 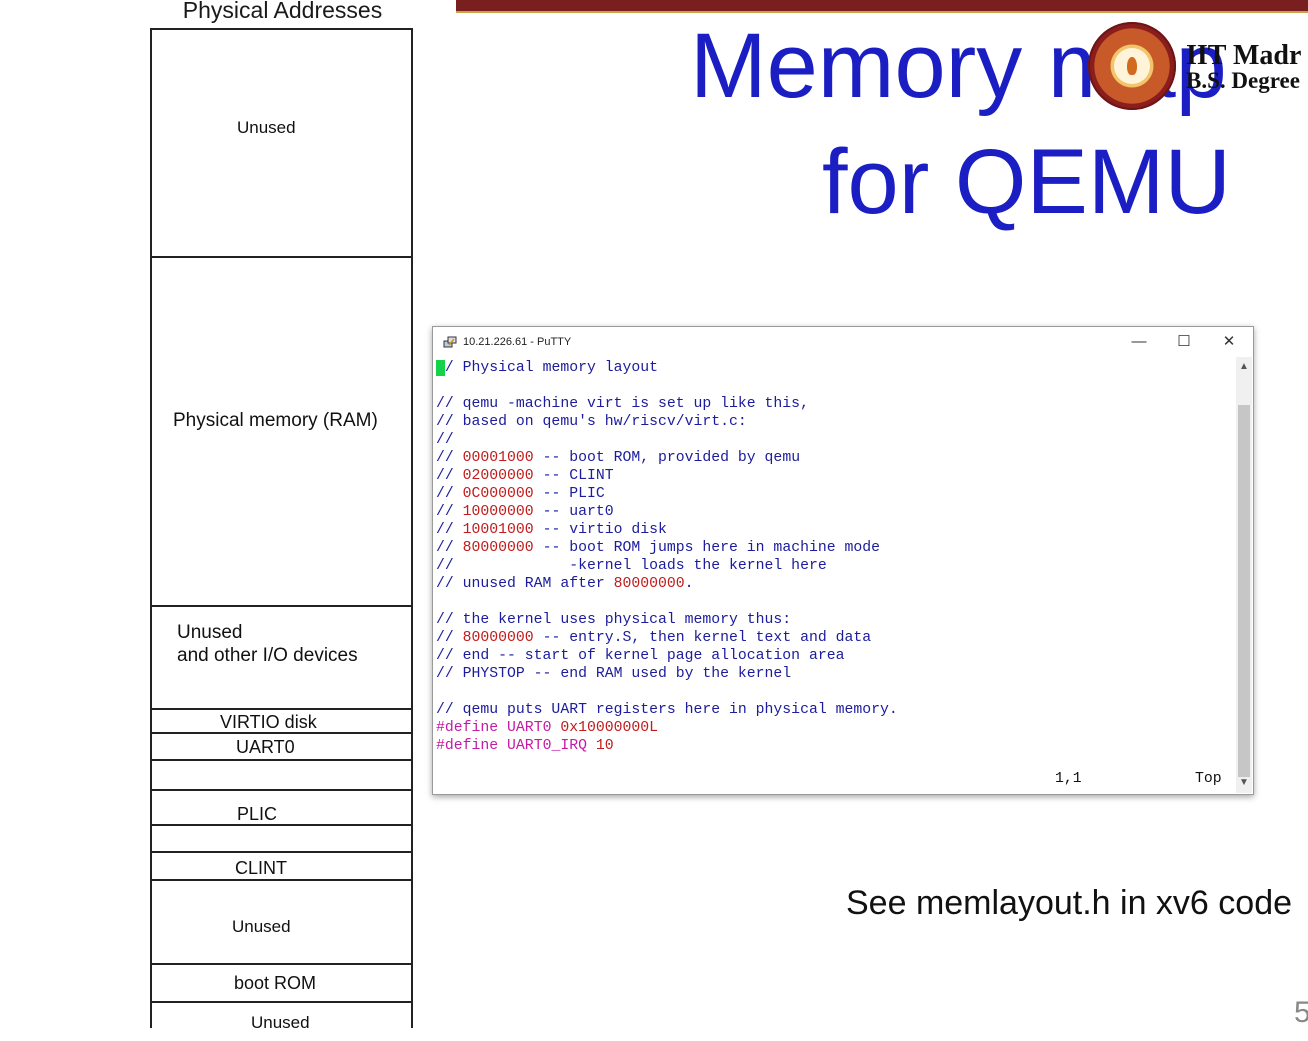 I want to click on terminal-text: 0C000000, so click(x=498, y=494).